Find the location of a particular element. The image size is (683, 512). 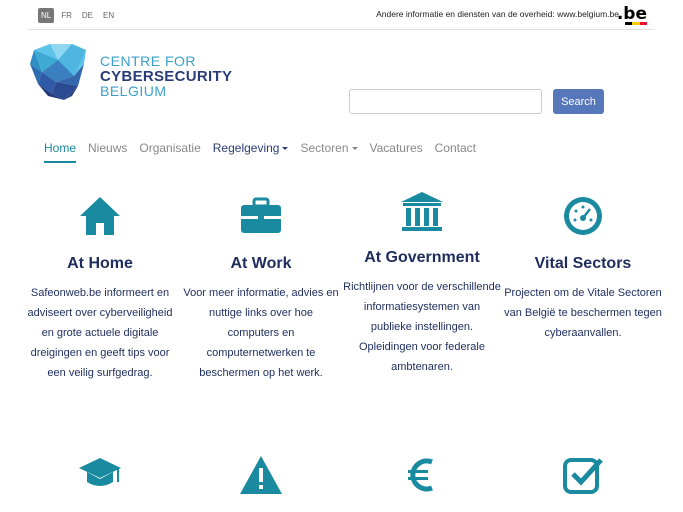

card-title: Vital Sectors is located at coordinates (583, 263).